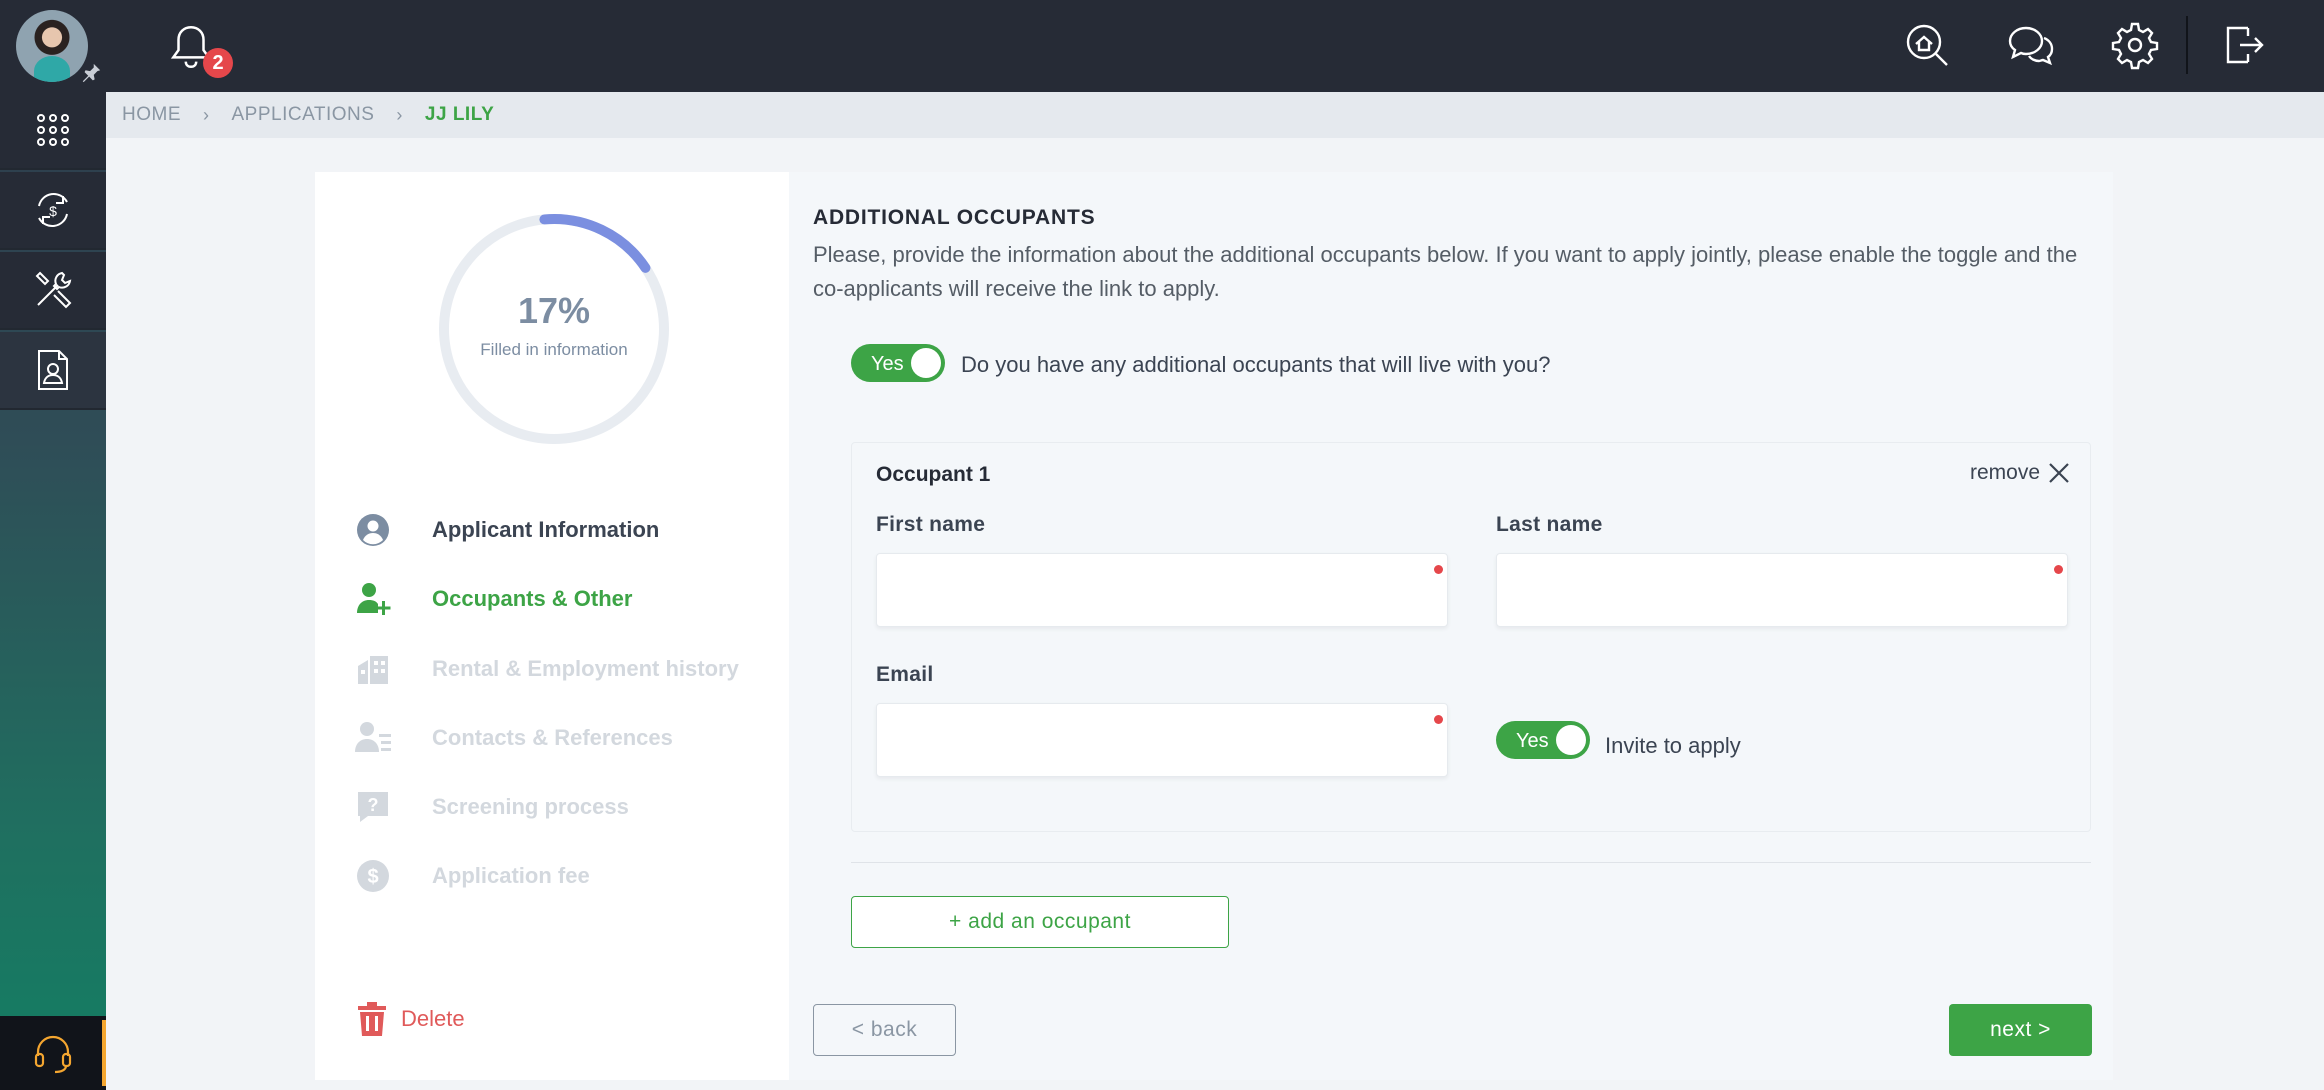  What do you see at coordinates (1215, 115) in the screenshot?
I see `breadcrumb: HOME › APPLICATIONS › JJ LILY` at bounding box center [1215, 115].